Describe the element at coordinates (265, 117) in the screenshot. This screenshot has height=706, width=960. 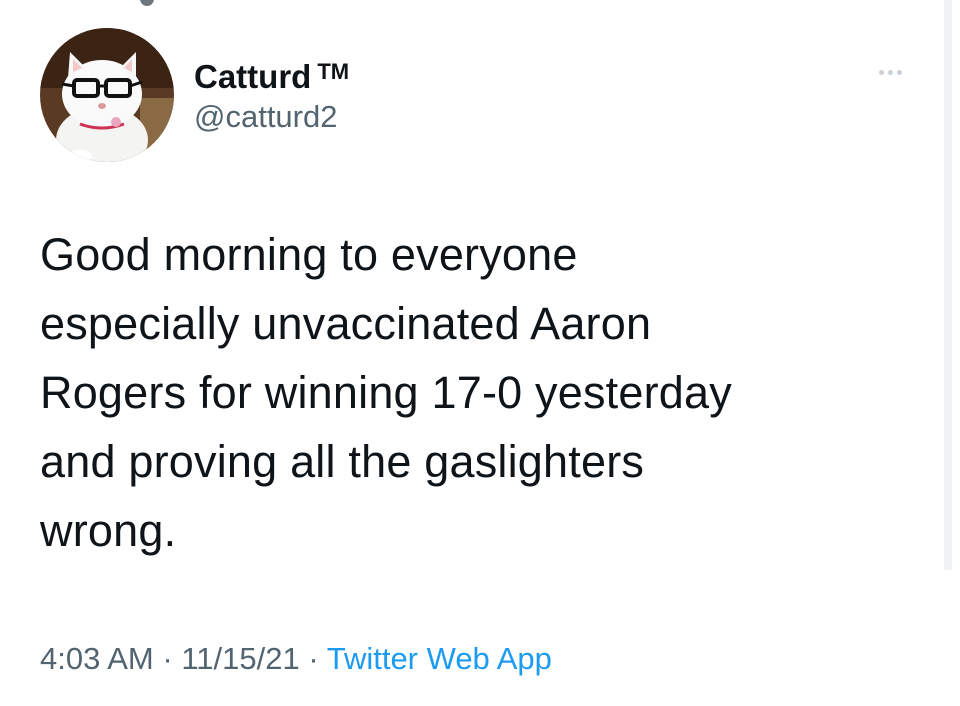
I see `author-handle: @catturd2` at that location.